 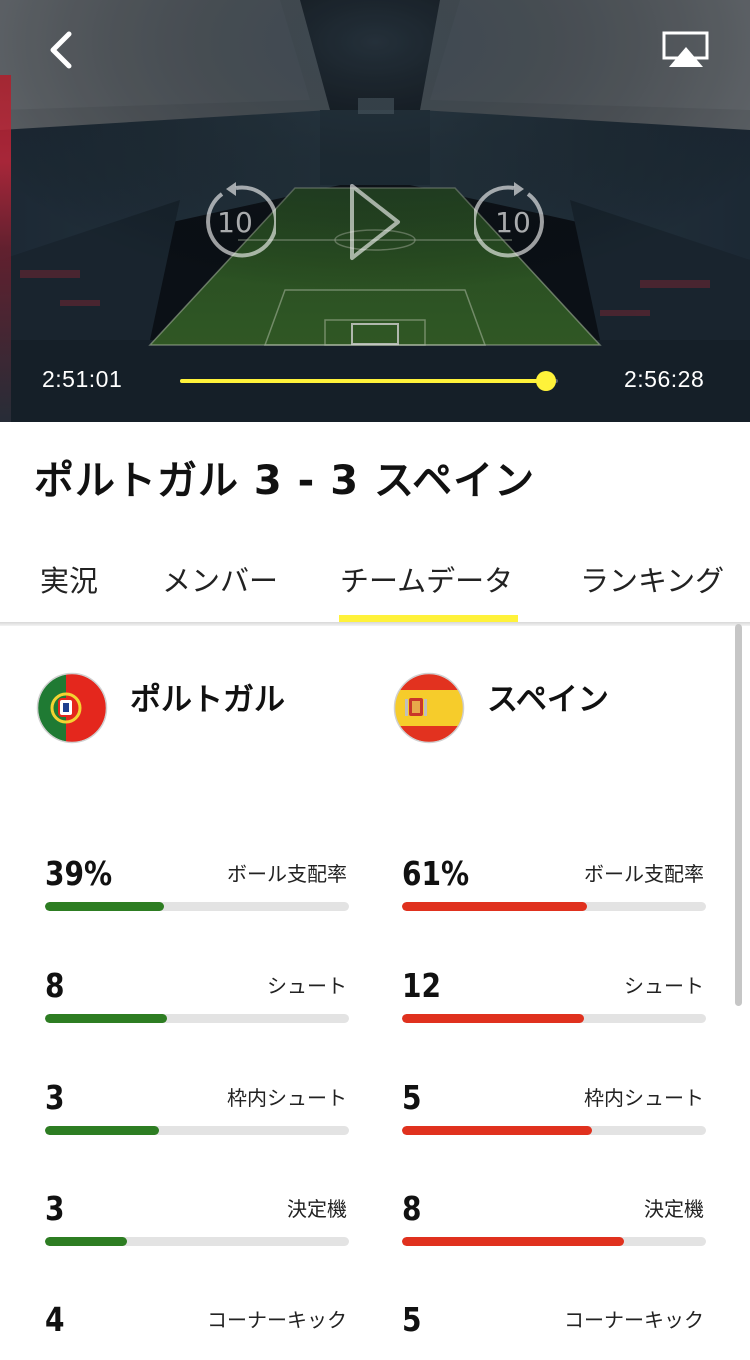 What do you see at coordinates (375, 624) in the screenshot?
I see `tab-divider` at bounding box center [375, 624].